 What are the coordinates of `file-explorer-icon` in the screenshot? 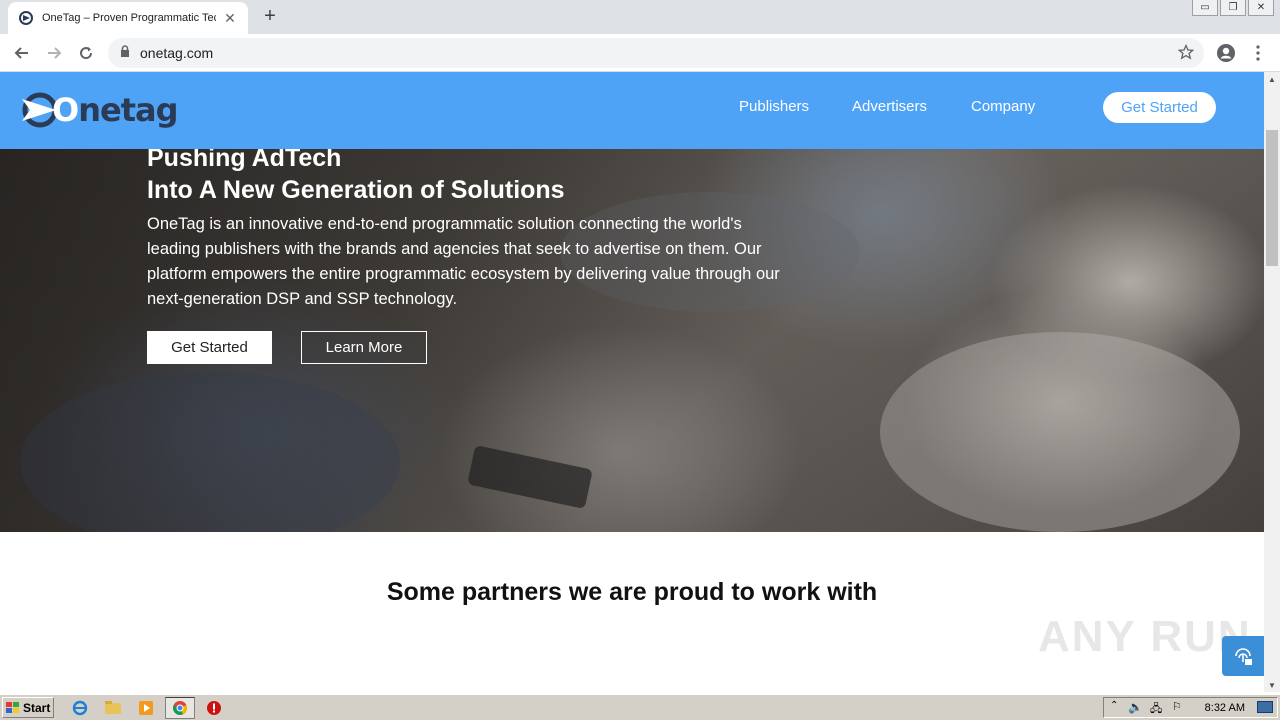 It's located at (113, 708).